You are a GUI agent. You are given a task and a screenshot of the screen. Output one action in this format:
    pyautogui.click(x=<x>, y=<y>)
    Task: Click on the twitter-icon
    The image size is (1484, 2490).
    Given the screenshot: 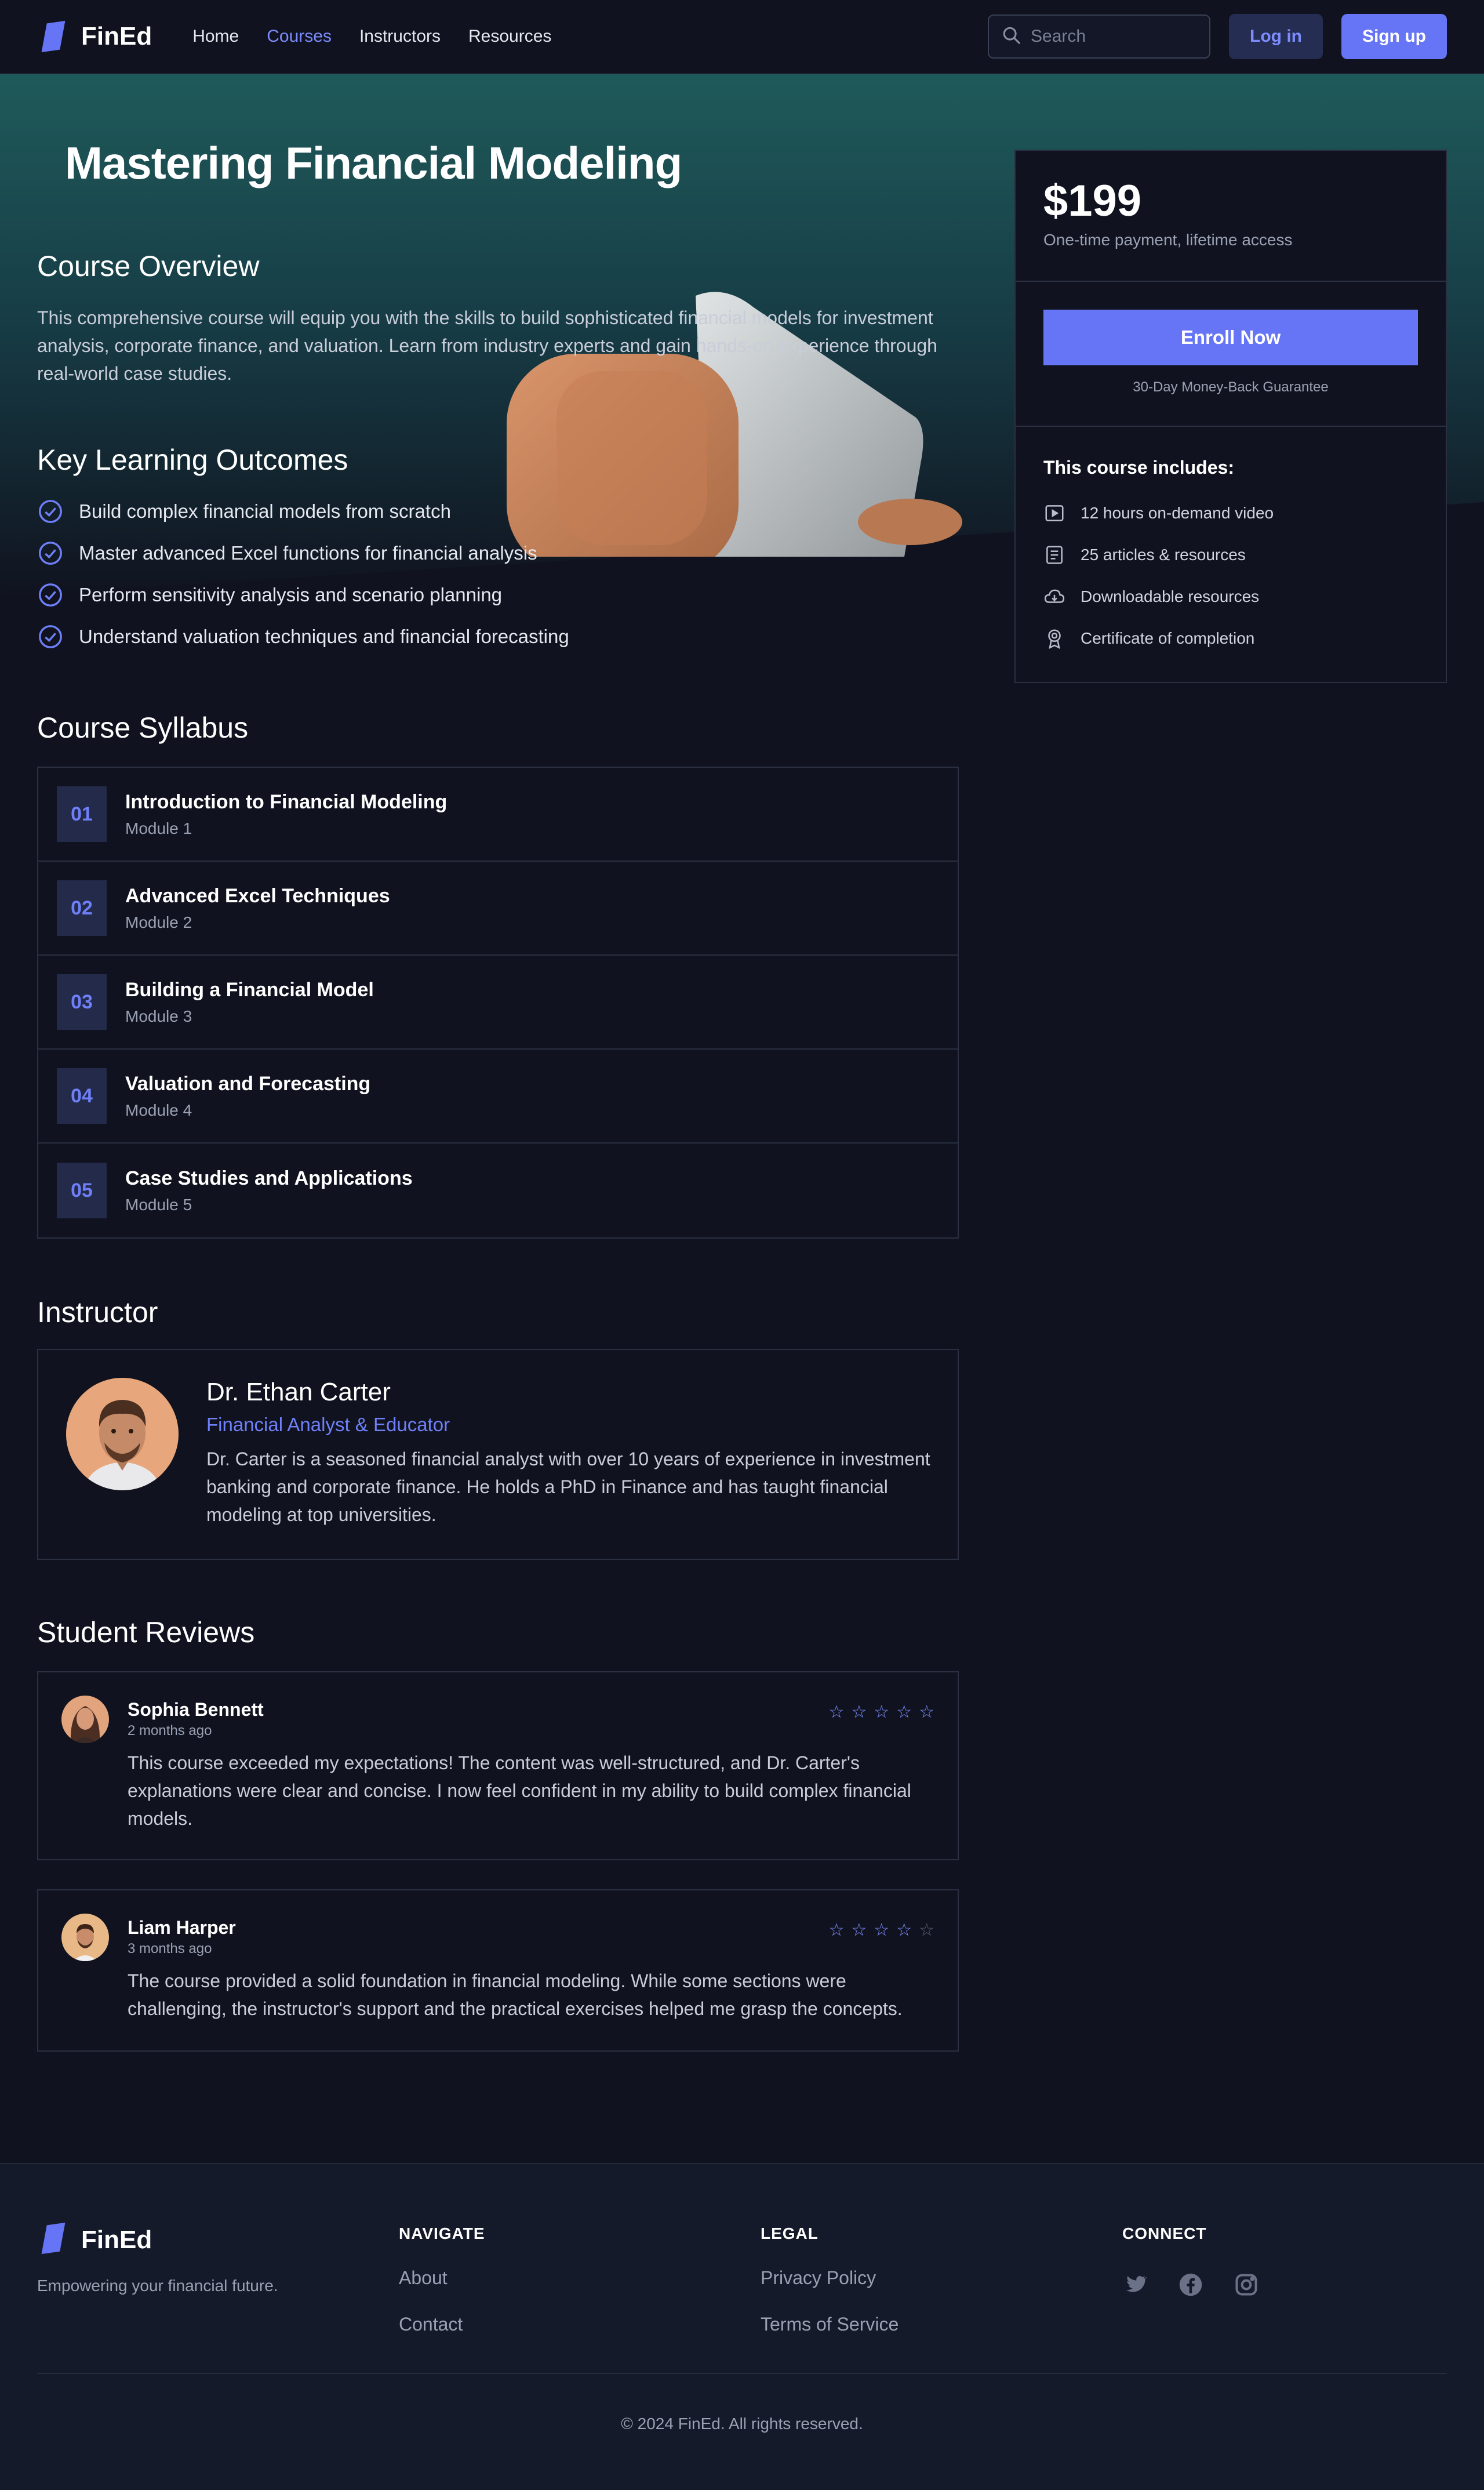 What is the action you would take?
    pyautogui.click(x=1135, y=2284)
    